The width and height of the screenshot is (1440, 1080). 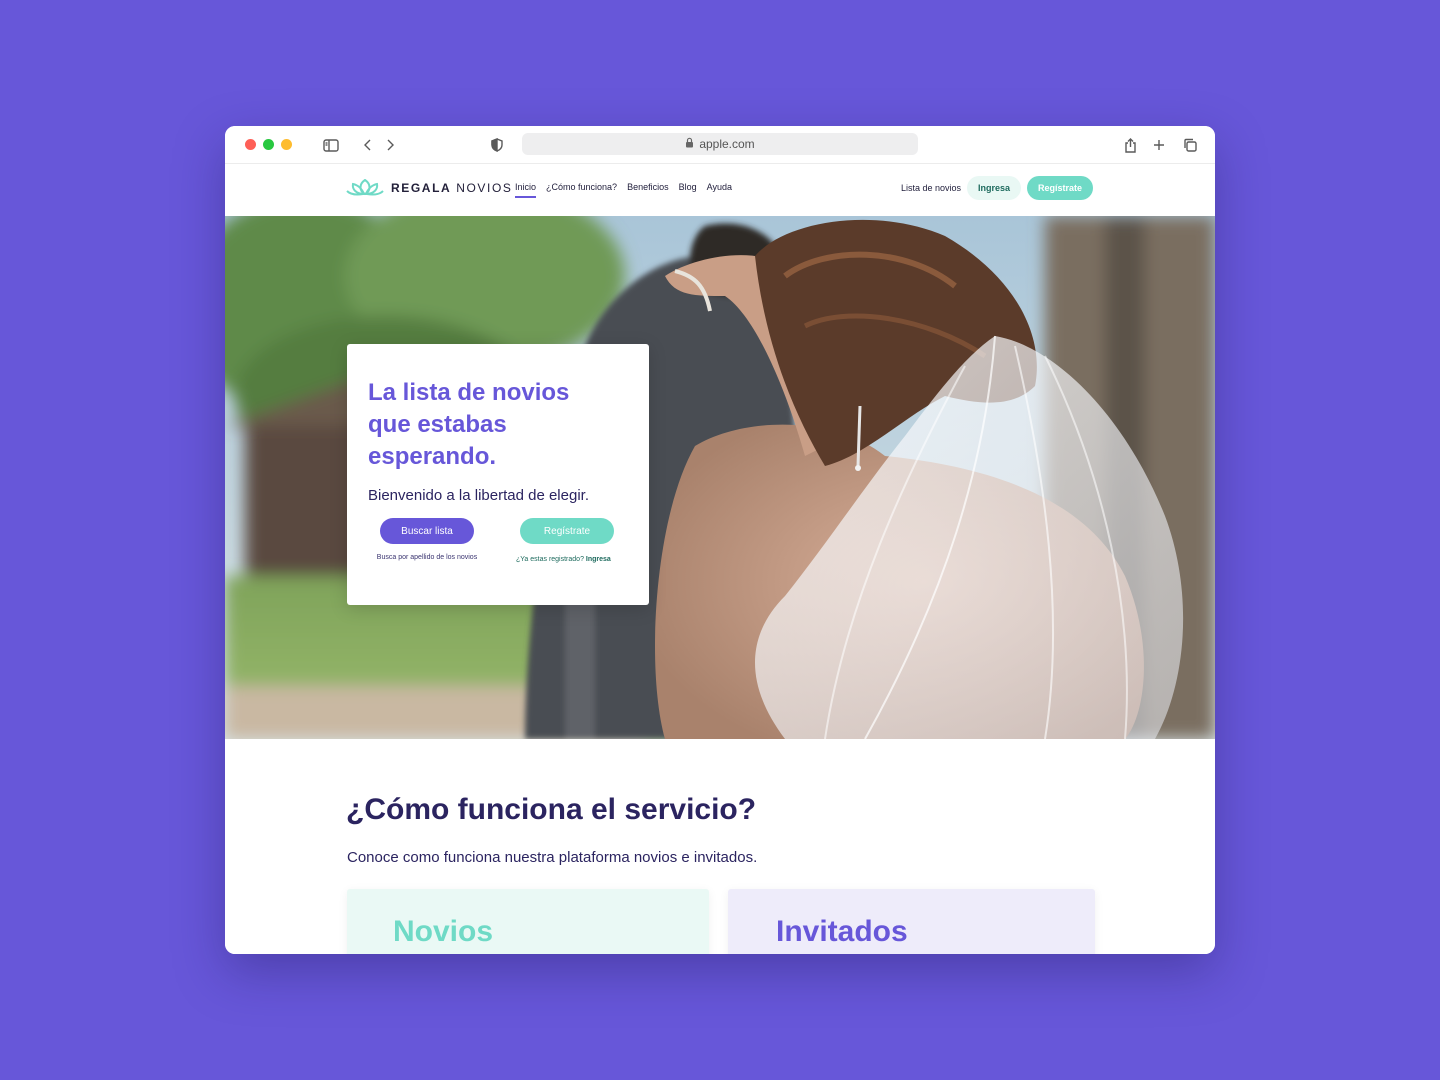 I want to click on back-icon, so click(x=368, y=145).